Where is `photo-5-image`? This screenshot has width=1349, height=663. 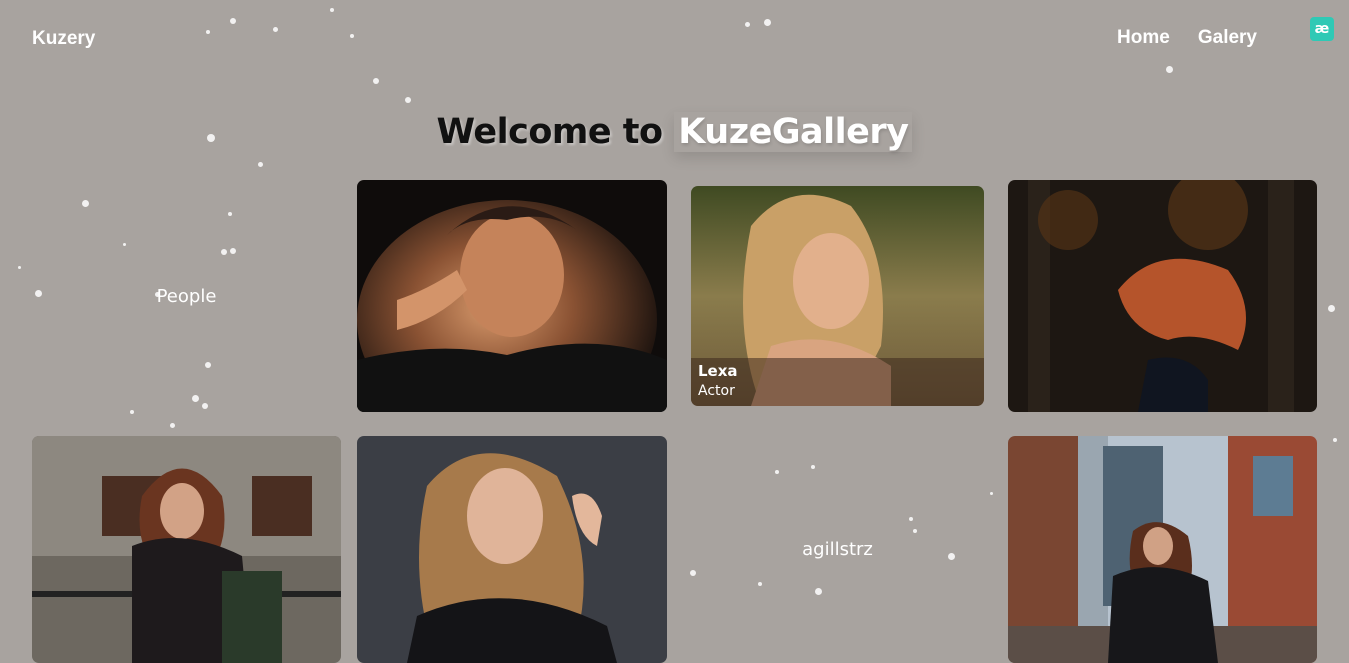
photo-5-image is located at coordinates (512, 549).